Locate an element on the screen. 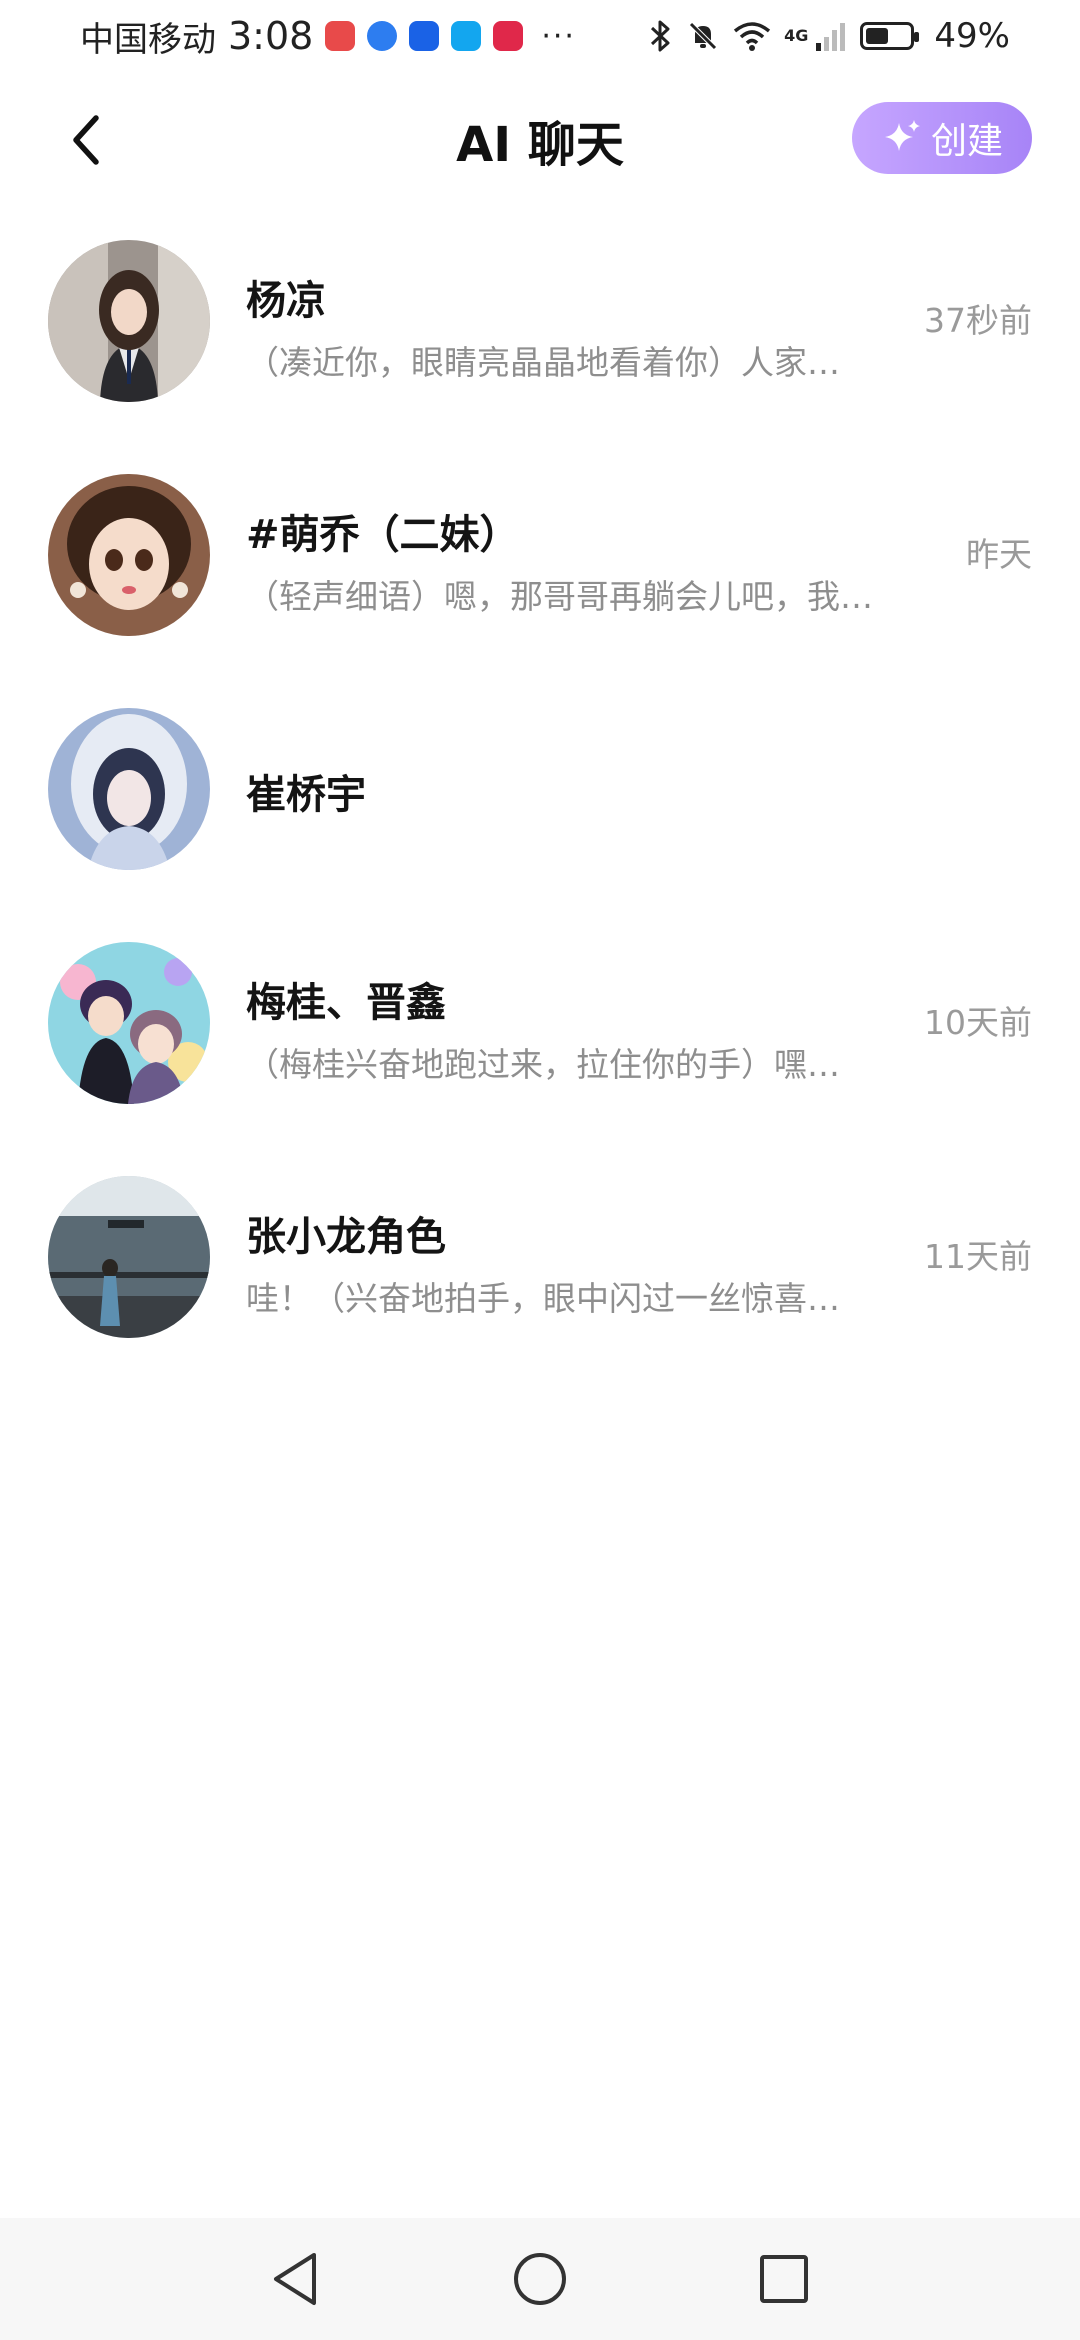 This screenshot has width=1080, height=2340. system-nav-bar is located at coordinates (540, 2279).